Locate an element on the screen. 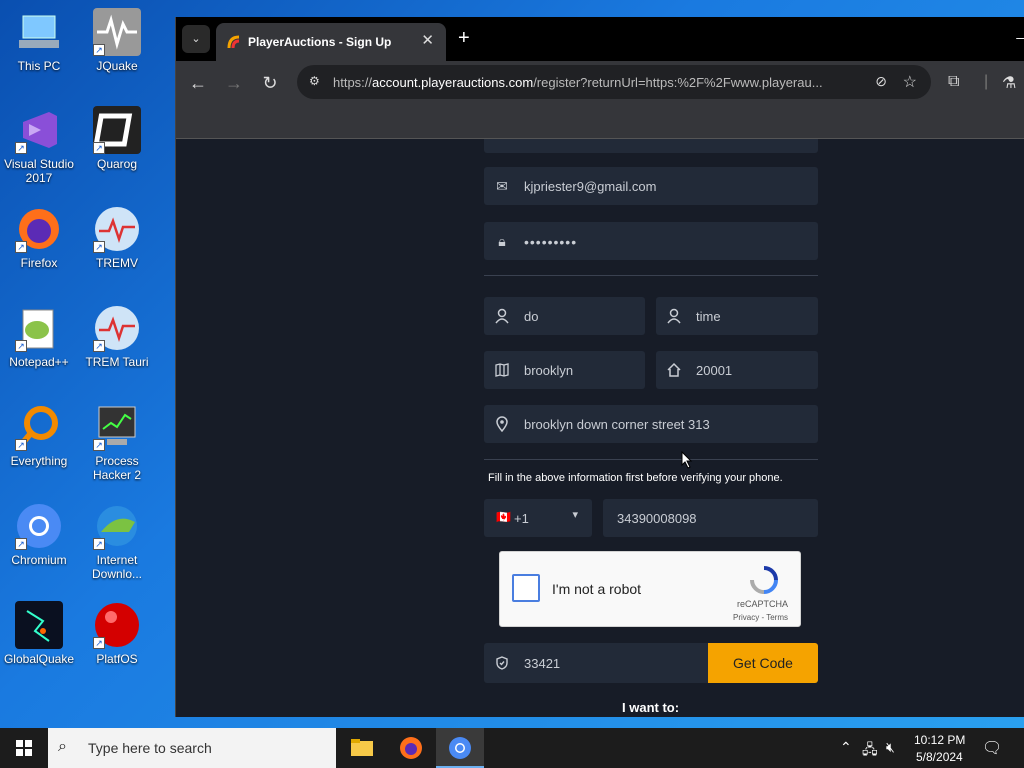 This screenshot has width=1024, height=768. desktop-icon-label: Quarog is located at coordinates (117, 164).